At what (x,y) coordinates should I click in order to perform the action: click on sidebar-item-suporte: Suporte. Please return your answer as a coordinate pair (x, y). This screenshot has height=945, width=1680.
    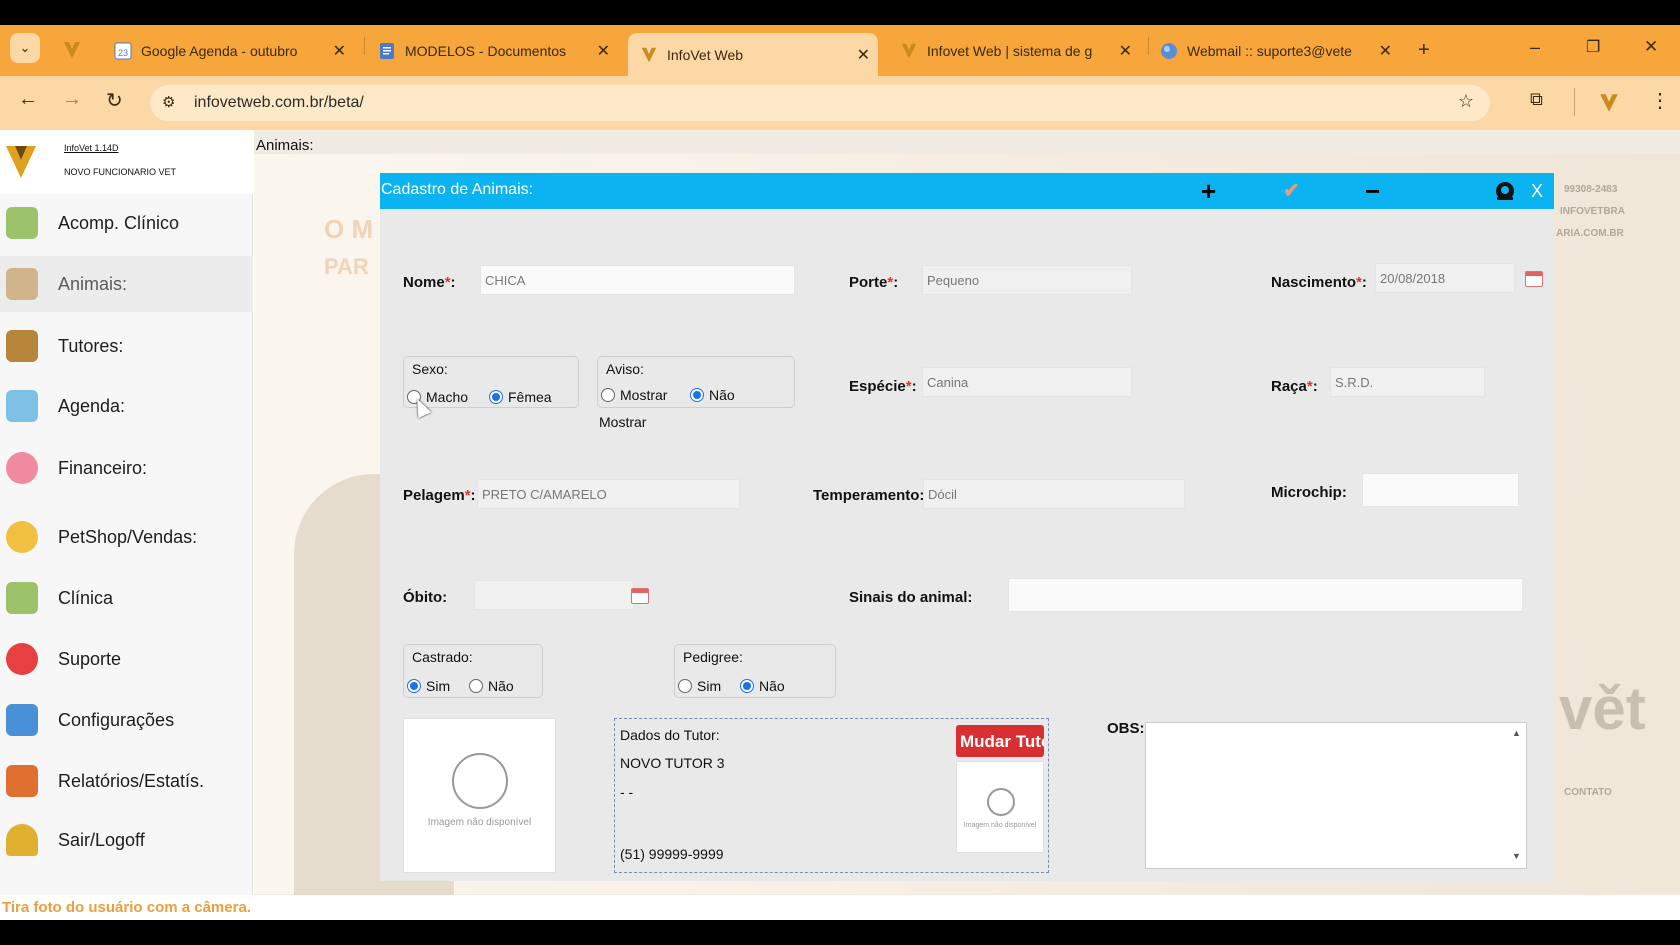
    Looking at the image, I should click on (126, 659).